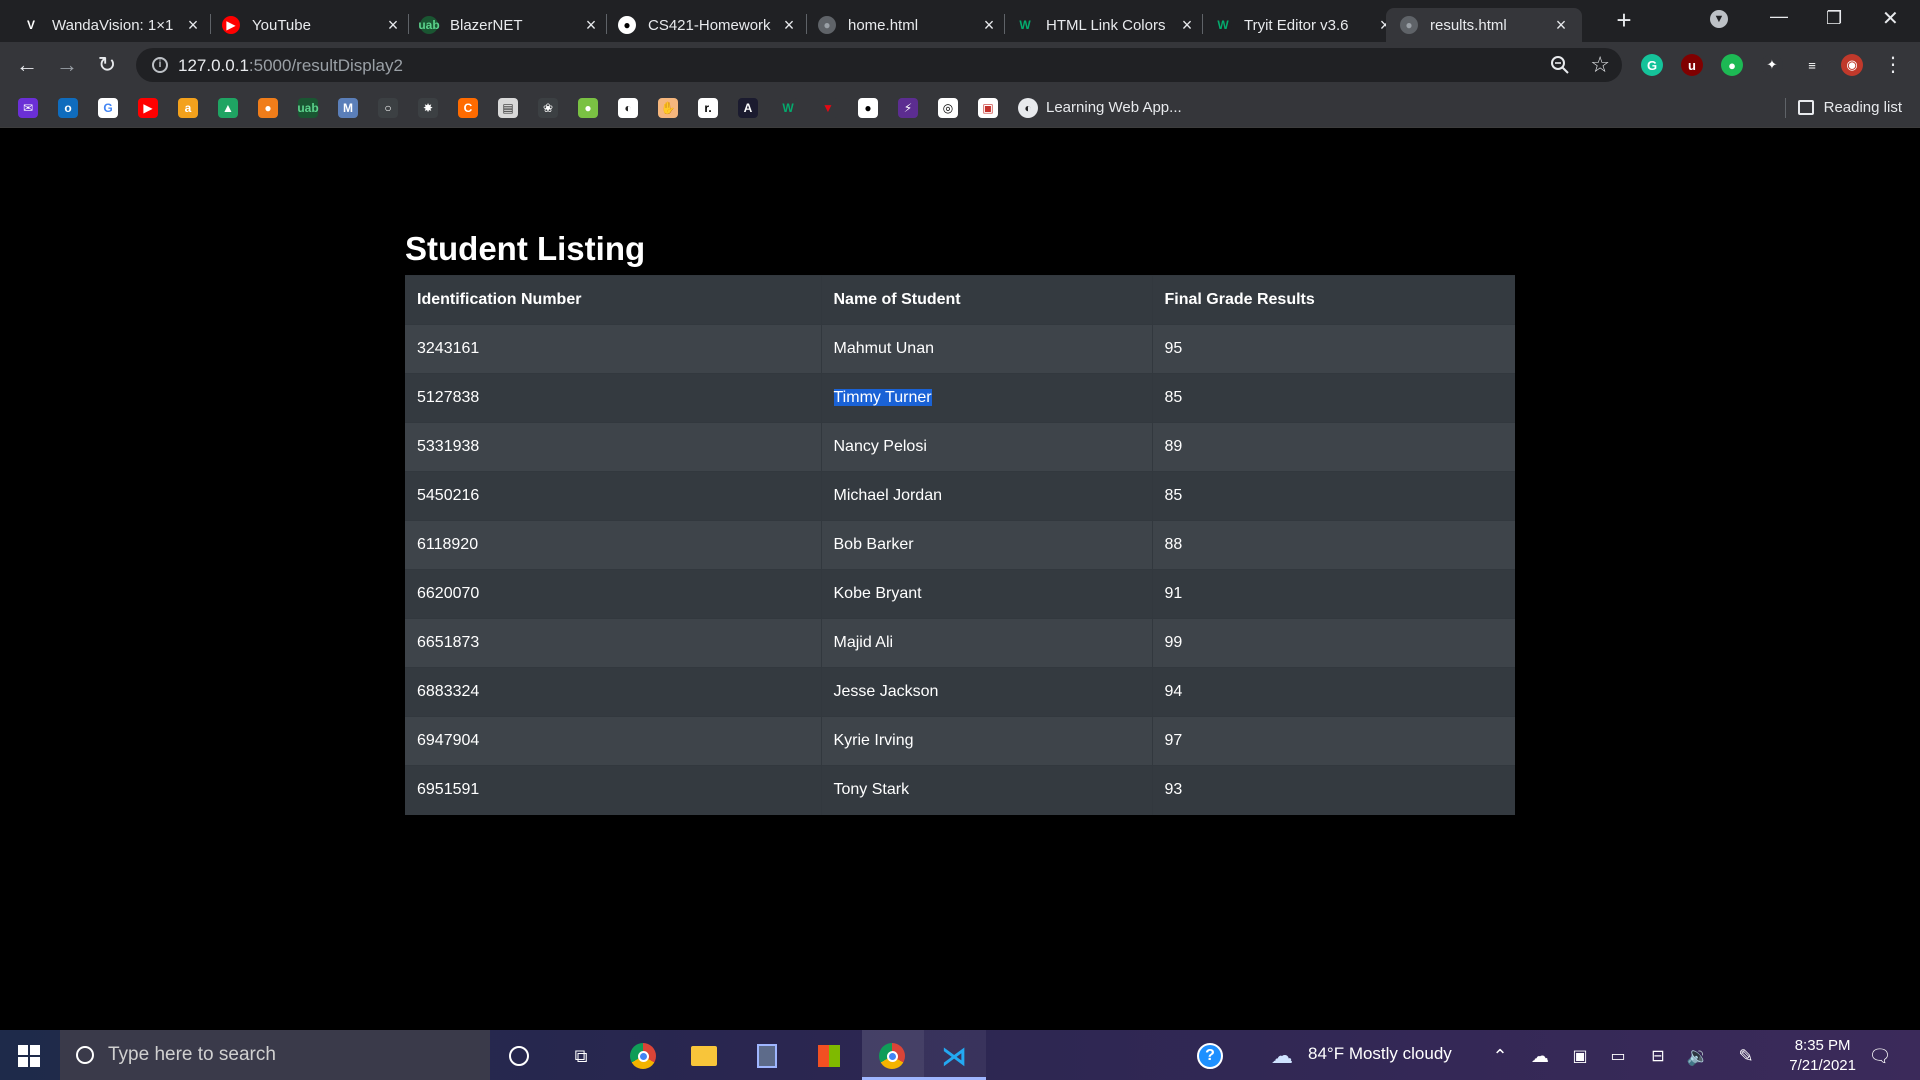  I want to click on bookmark-star-icon: ☆, so click(1600, 65).